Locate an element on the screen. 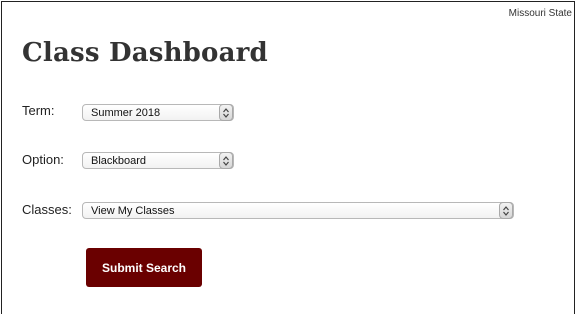  term-select: Summer 2018 is located at coordinates (158, 112).